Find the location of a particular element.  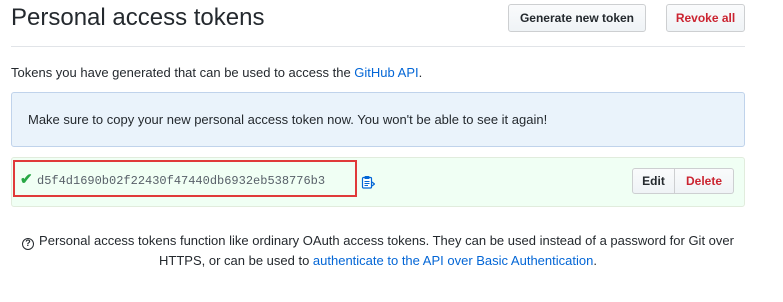

generate-new-token-button: Generate new token is located at coordinates (577, 18).